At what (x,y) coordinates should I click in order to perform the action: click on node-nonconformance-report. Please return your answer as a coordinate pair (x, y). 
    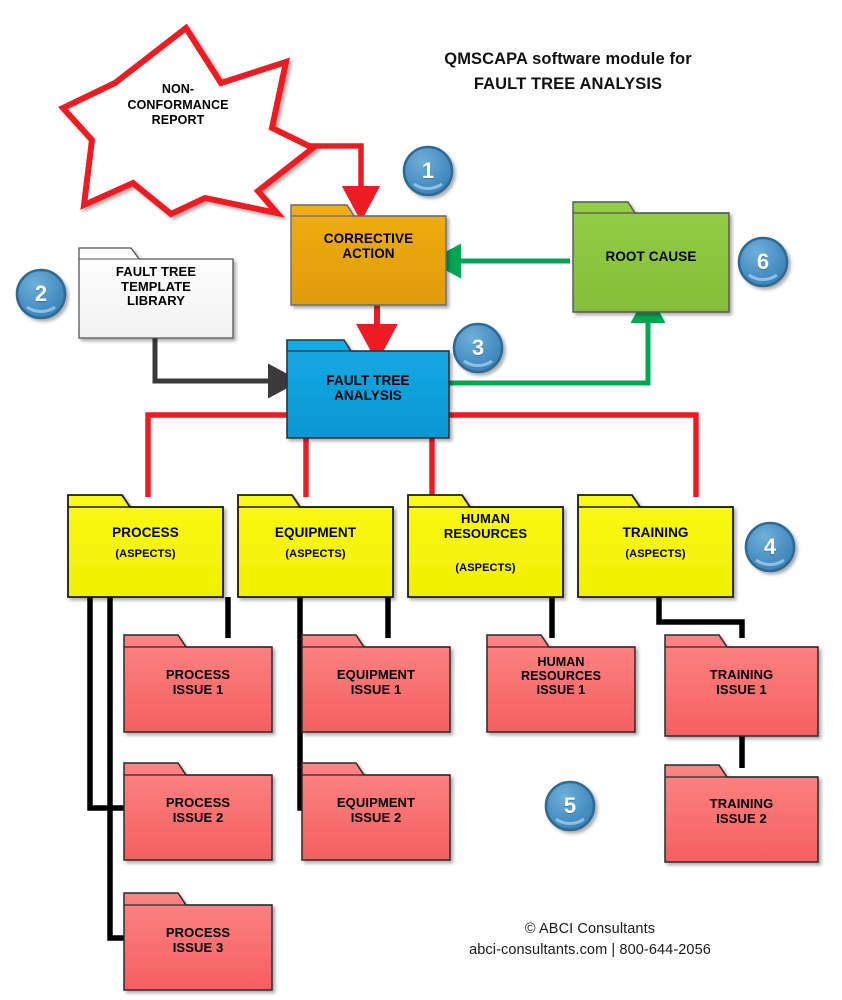
    Looking at the image, I should click on (188, 120).